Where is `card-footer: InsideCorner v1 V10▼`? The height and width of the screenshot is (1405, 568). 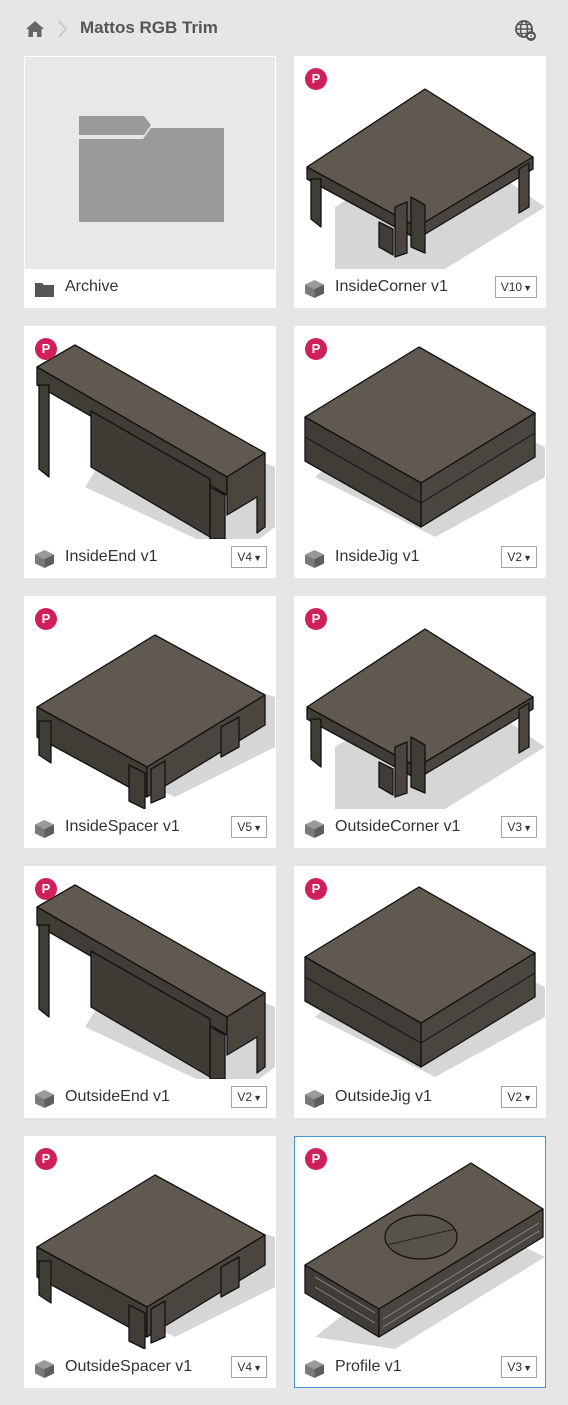
card-footer: InsideCorner v1 V10▼ is located at coordinates (420, 288).